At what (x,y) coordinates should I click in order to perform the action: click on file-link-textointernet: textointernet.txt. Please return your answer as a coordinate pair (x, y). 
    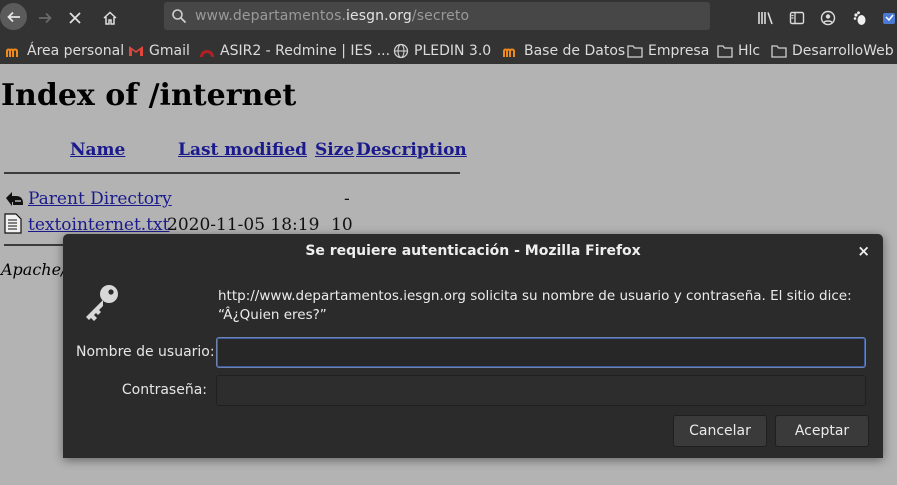
    Looking at the image, I should click on (98, 225).